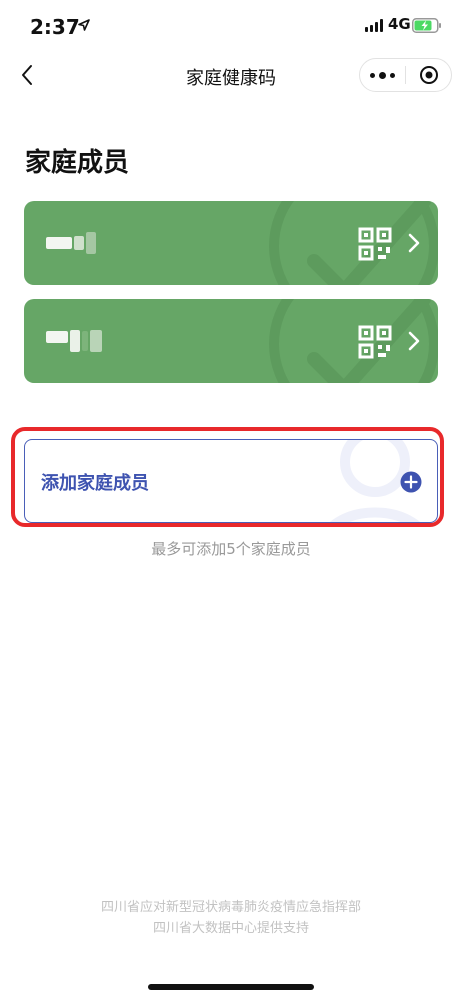 This screenshot has width=462, height=1000. Describe the element at coordinates (399, 24) in the screenshot. I see `network-type: 4G` at that location.